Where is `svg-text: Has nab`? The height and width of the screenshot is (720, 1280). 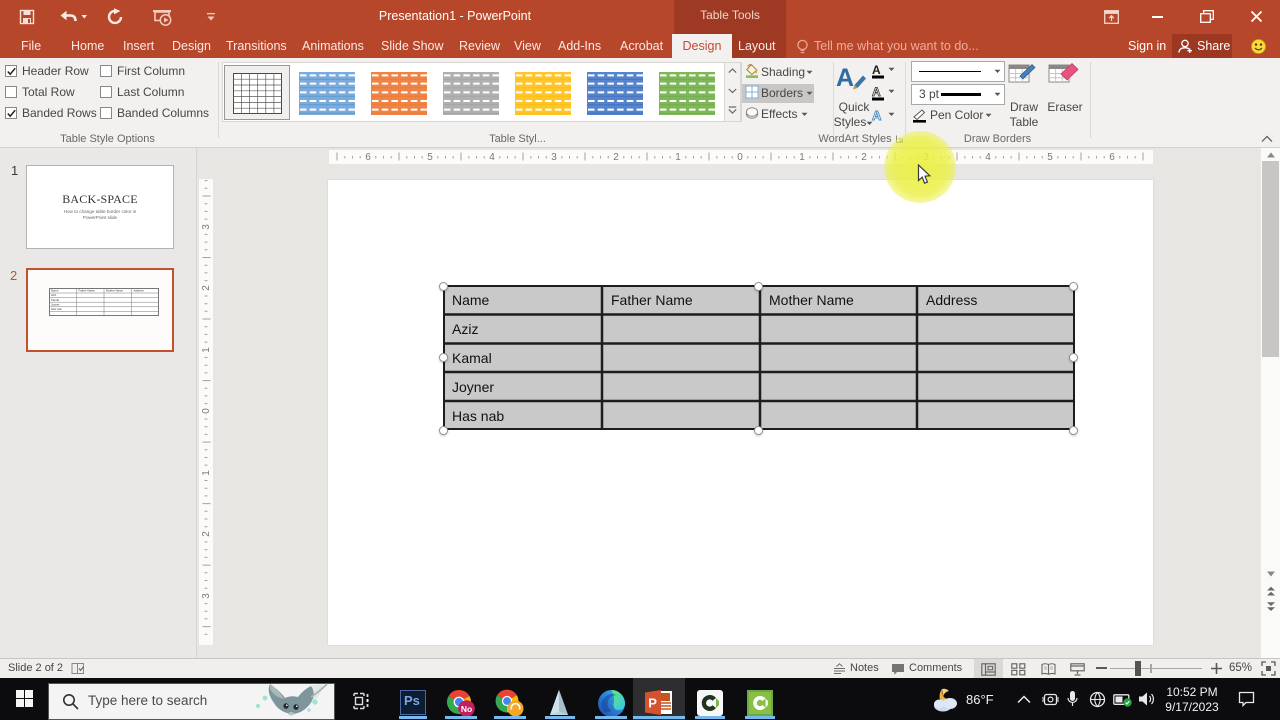
svg-text: Has nab is located at coordinates (56, 309).